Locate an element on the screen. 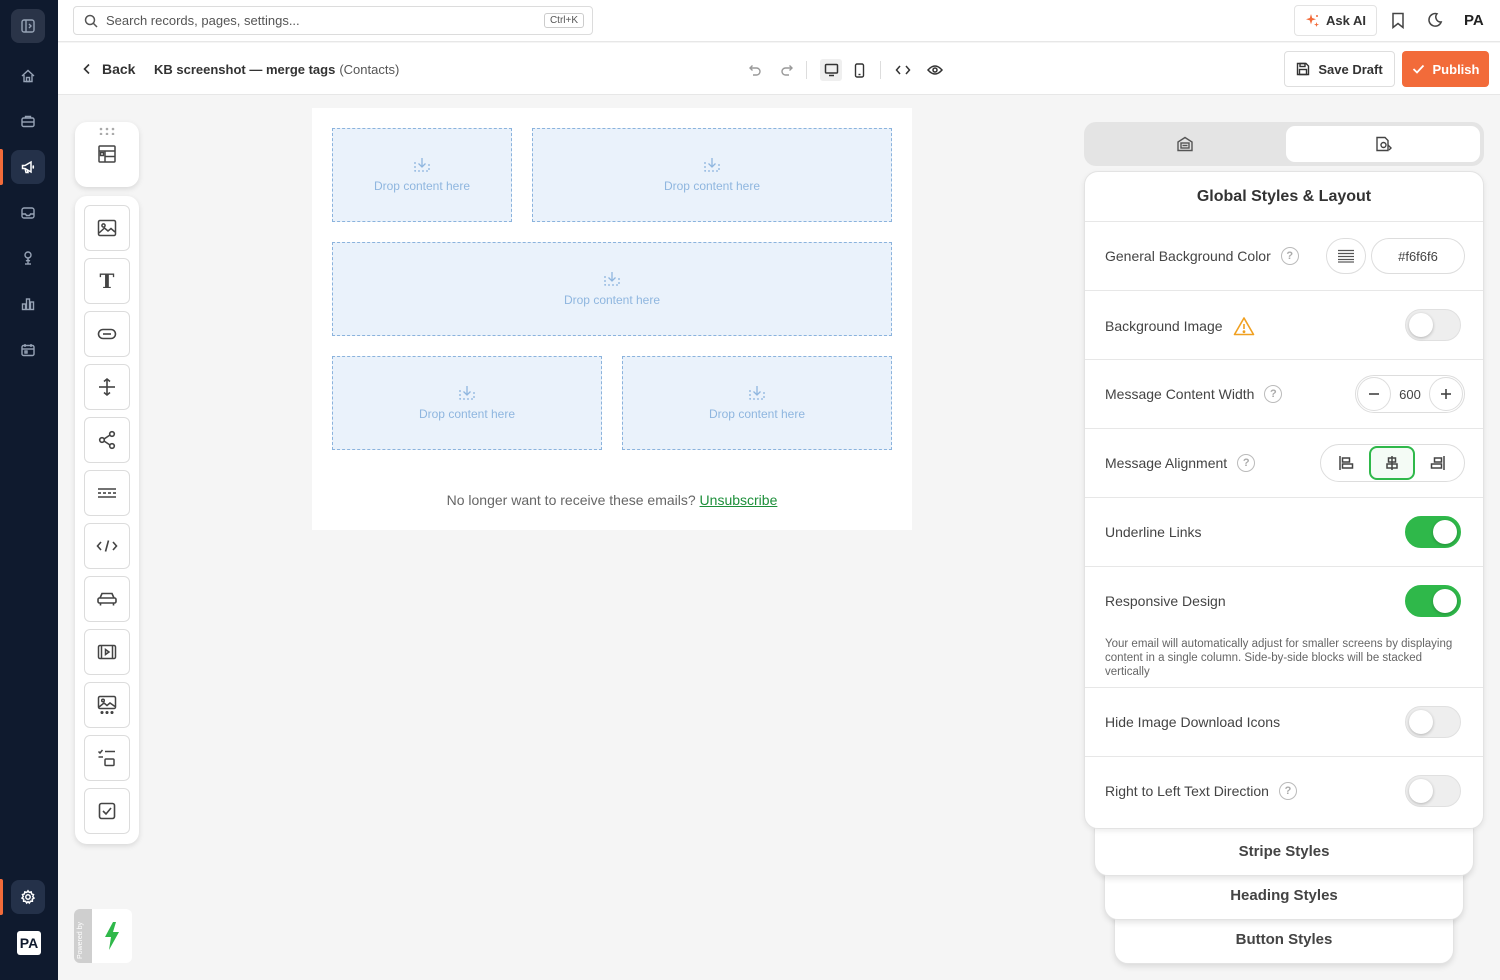 Image resolution: width=1500 pixels, height=980 pixels. video-block-icon is located at coordinates (107, 652).